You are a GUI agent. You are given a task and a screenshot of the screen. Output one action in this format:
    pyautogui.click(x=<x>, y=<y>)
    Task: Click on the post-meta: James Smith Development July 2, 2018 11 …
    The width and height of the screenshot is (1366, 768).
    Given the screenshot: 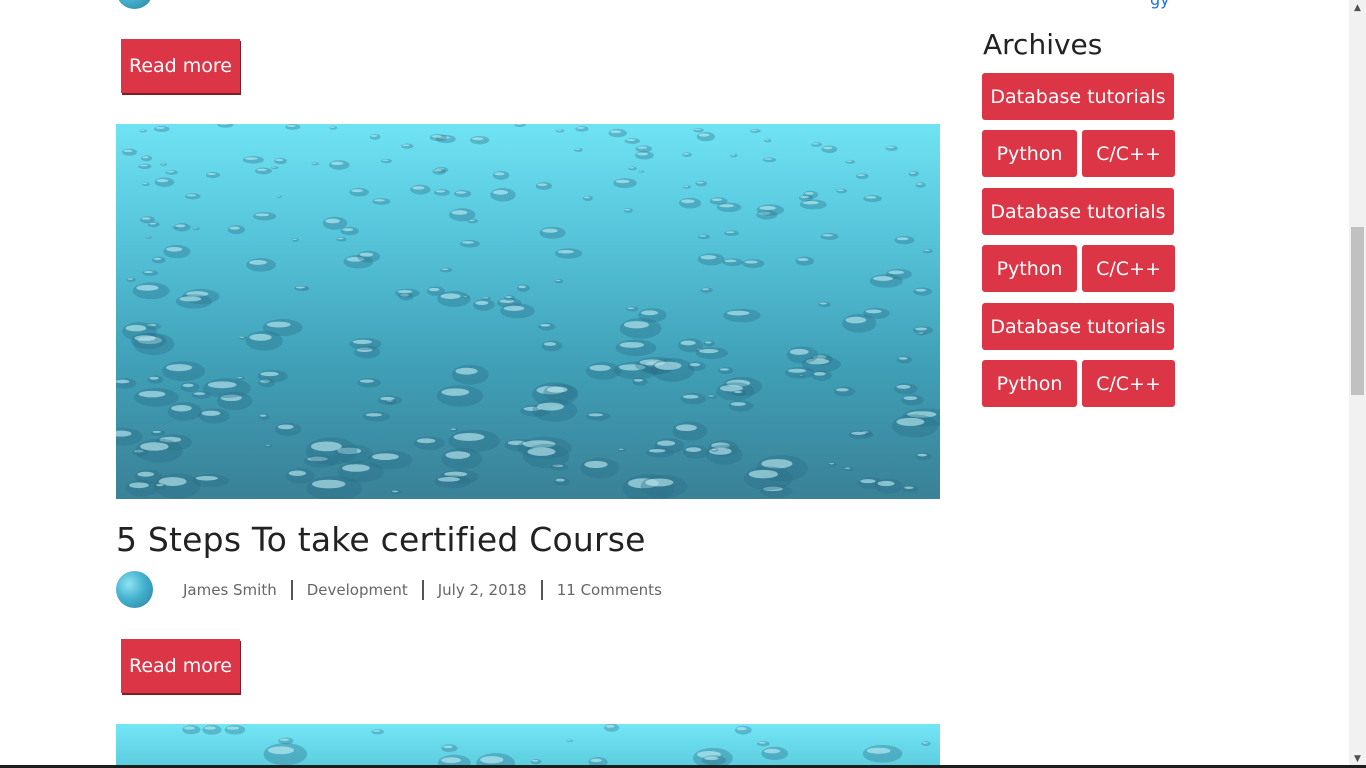 What is the action you would take?
    pyautogui.click(x=389, y=589)
    